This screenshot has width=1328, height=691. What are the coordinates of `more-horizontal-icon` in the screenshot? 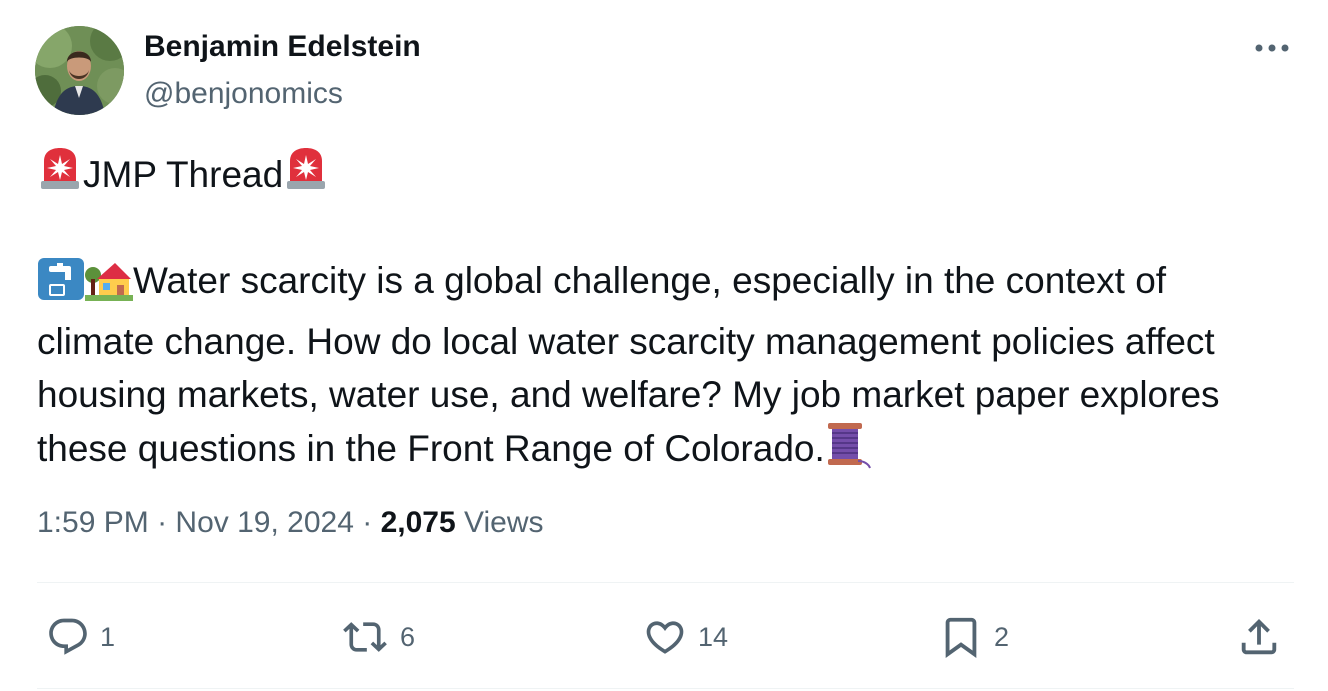 It's located at (1272, 48).